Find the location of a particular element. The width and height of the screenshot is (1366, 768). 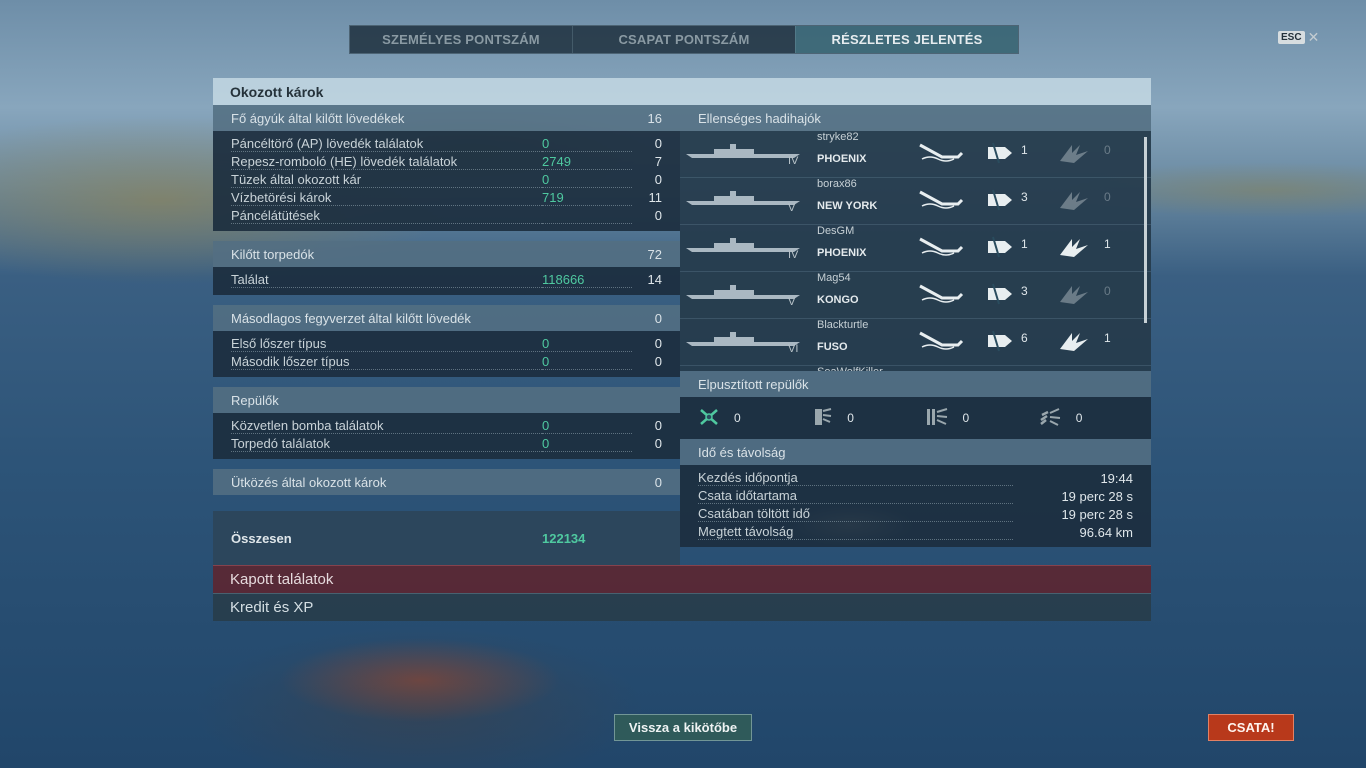

ships-scrollbar is located at coordinates (1145, 230).